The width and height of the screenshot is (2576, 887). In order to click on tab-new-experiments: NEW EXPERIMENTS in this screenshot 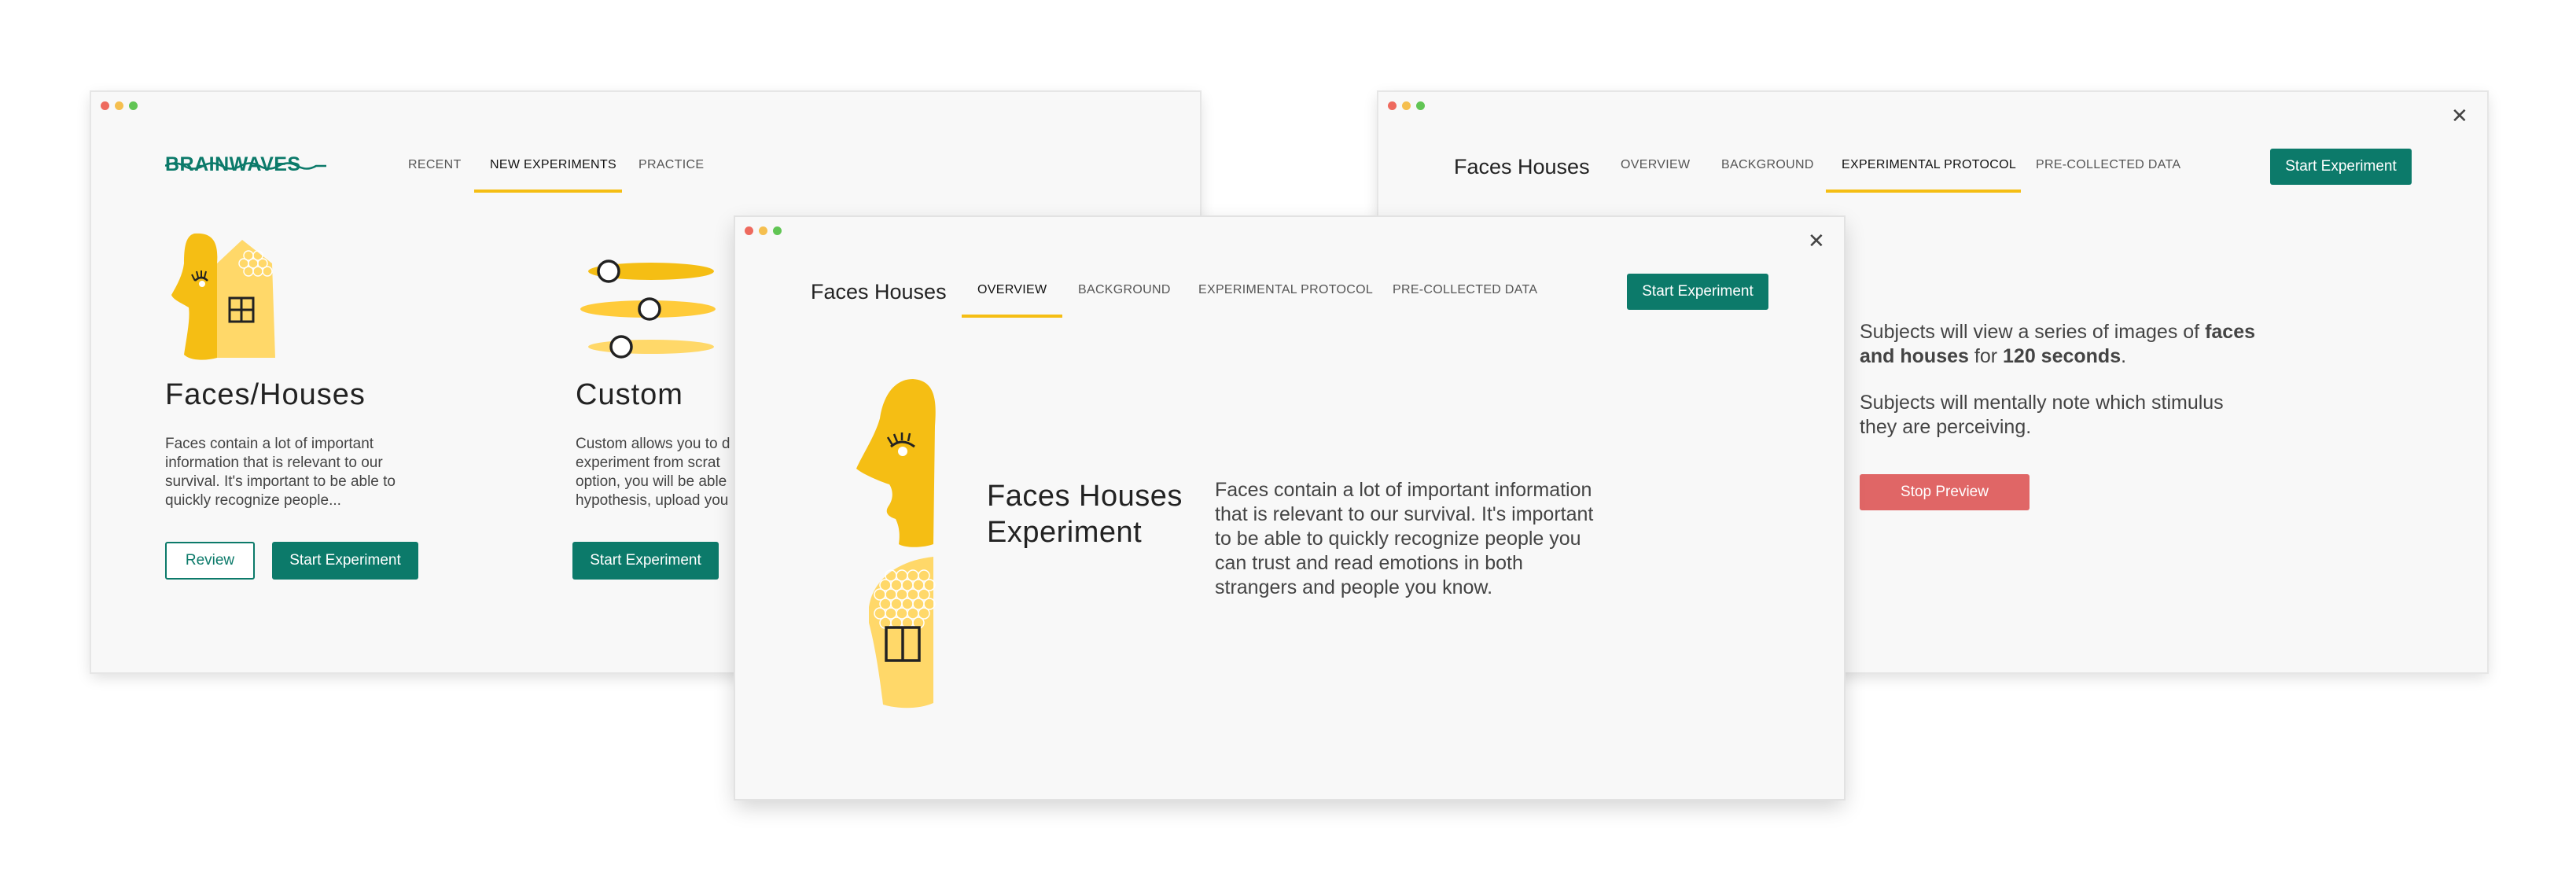, I will do `click(553, 165)`.